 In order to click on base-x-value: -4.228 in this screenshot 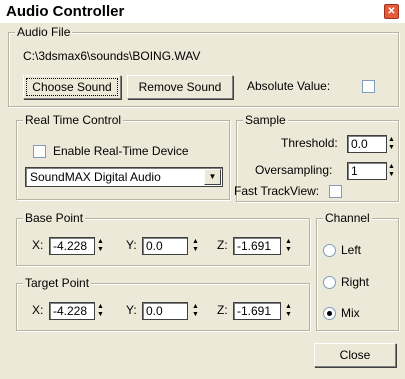, I will do `click(70, 246)`.